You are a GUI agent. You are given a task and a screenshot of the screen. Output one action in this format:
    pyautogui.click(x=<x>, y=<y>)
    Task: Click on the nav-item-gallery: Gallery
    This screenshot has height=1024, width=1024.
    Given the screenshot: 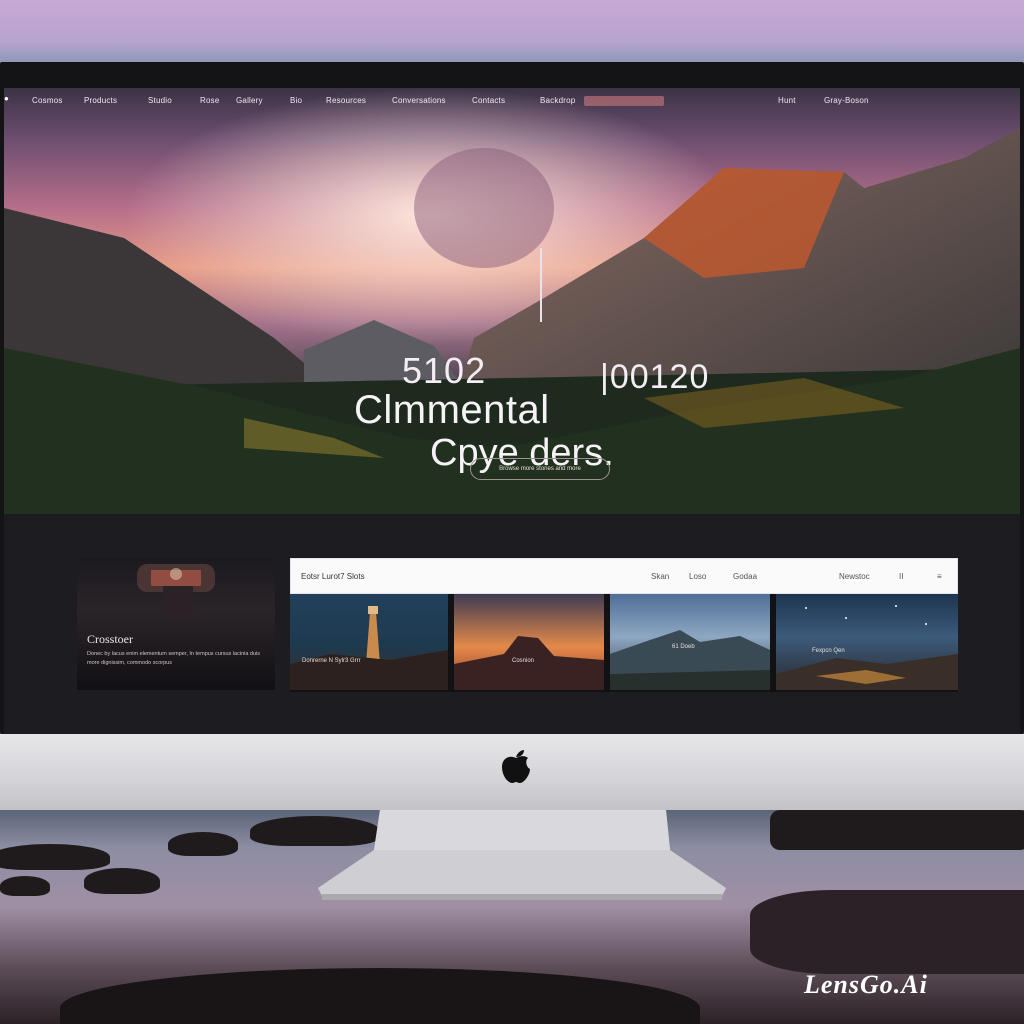 What is the action you would take?
    pyautogui.click(x=249, y=100)
    